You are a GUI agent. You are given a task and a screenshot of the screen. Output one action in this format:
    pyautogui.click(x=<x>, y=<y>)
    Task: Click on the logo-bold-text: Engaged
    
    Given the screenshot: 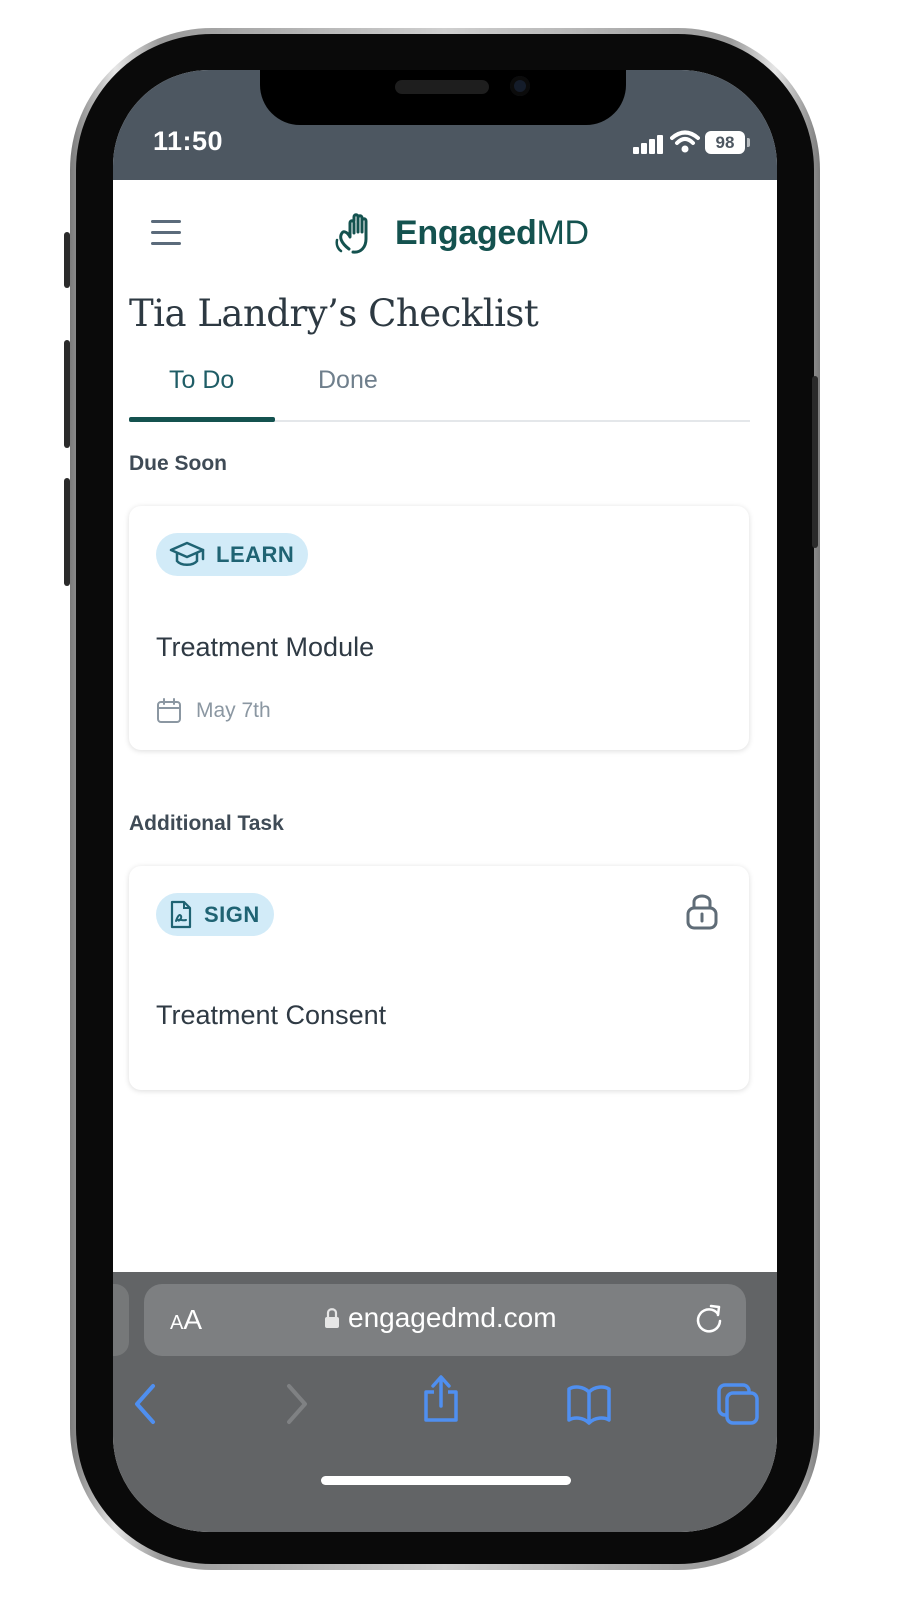 What is the action you would take?
    pyautogui.click(x=466, y=232)
    